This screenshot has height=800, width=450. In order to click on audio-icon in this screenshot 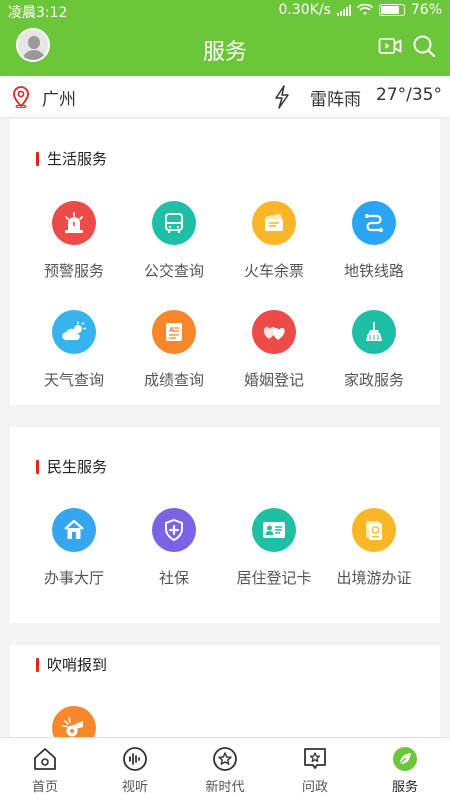, I will do `click(135, 759)`.